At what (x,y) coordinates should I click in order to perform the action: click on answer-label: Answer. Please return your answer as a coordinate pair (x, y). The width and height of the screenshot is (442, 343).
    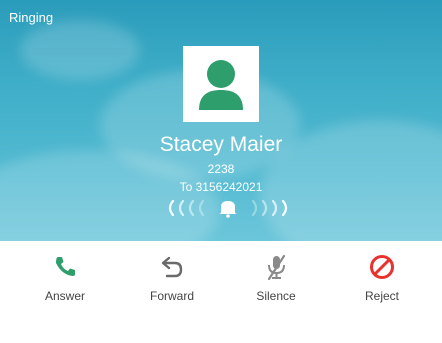
    Looking at the image, I should click on (64, 296).